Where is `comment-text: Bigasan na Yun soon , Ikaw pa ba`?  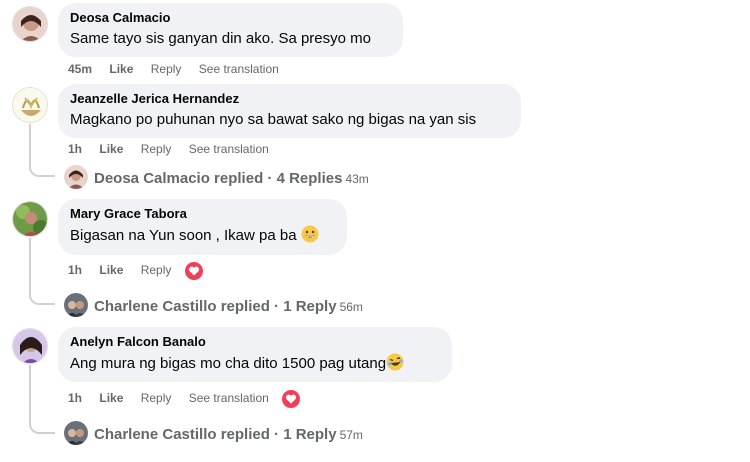
comment-text: Bigasan na Yun soon , Ikaw pa ba is located at coordinates (202, 235).